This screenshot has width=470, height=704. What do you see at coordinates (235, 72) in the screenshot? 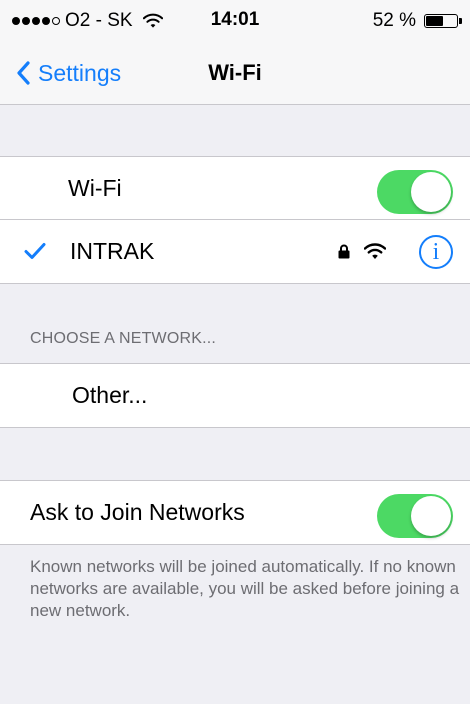
I see `page-title: Wi-Fi` at bounding box center [235, 72].